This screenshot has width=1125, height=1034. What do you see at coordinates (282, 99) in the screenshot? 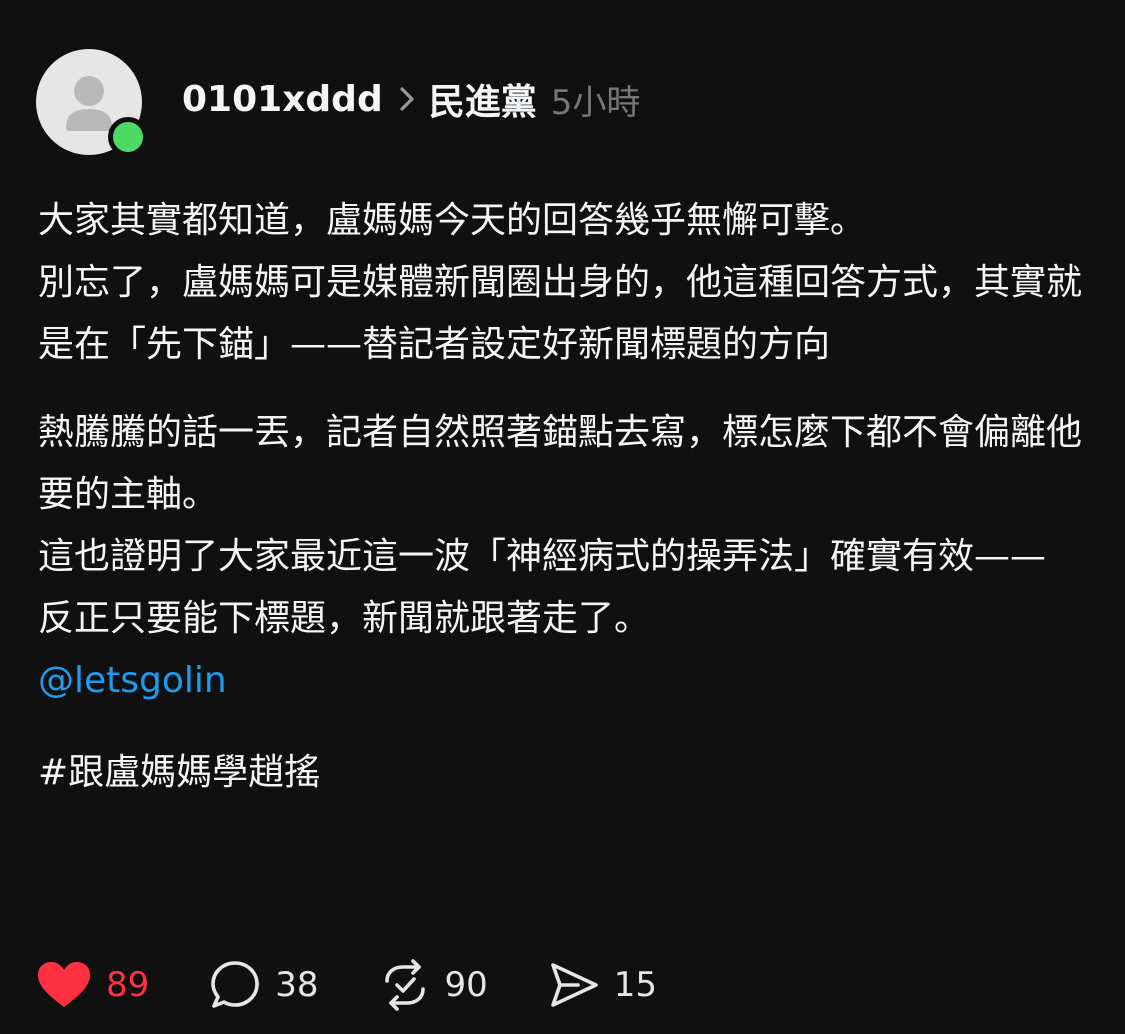
I see `username: 0101xddd` at bounding box center [282, 99].